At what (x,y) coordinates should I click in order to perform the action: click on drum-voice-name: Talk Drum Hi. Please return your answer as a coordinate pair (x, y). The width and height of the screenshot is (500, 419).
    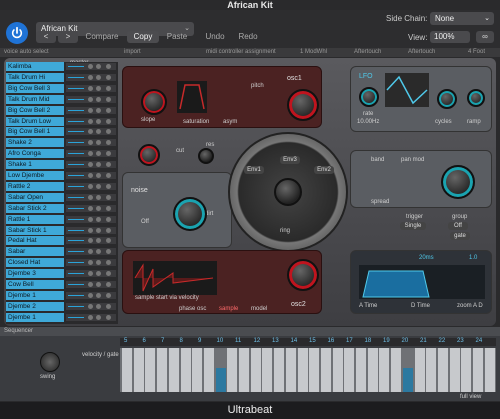
    Looking at the image, I should click on (35, 77).